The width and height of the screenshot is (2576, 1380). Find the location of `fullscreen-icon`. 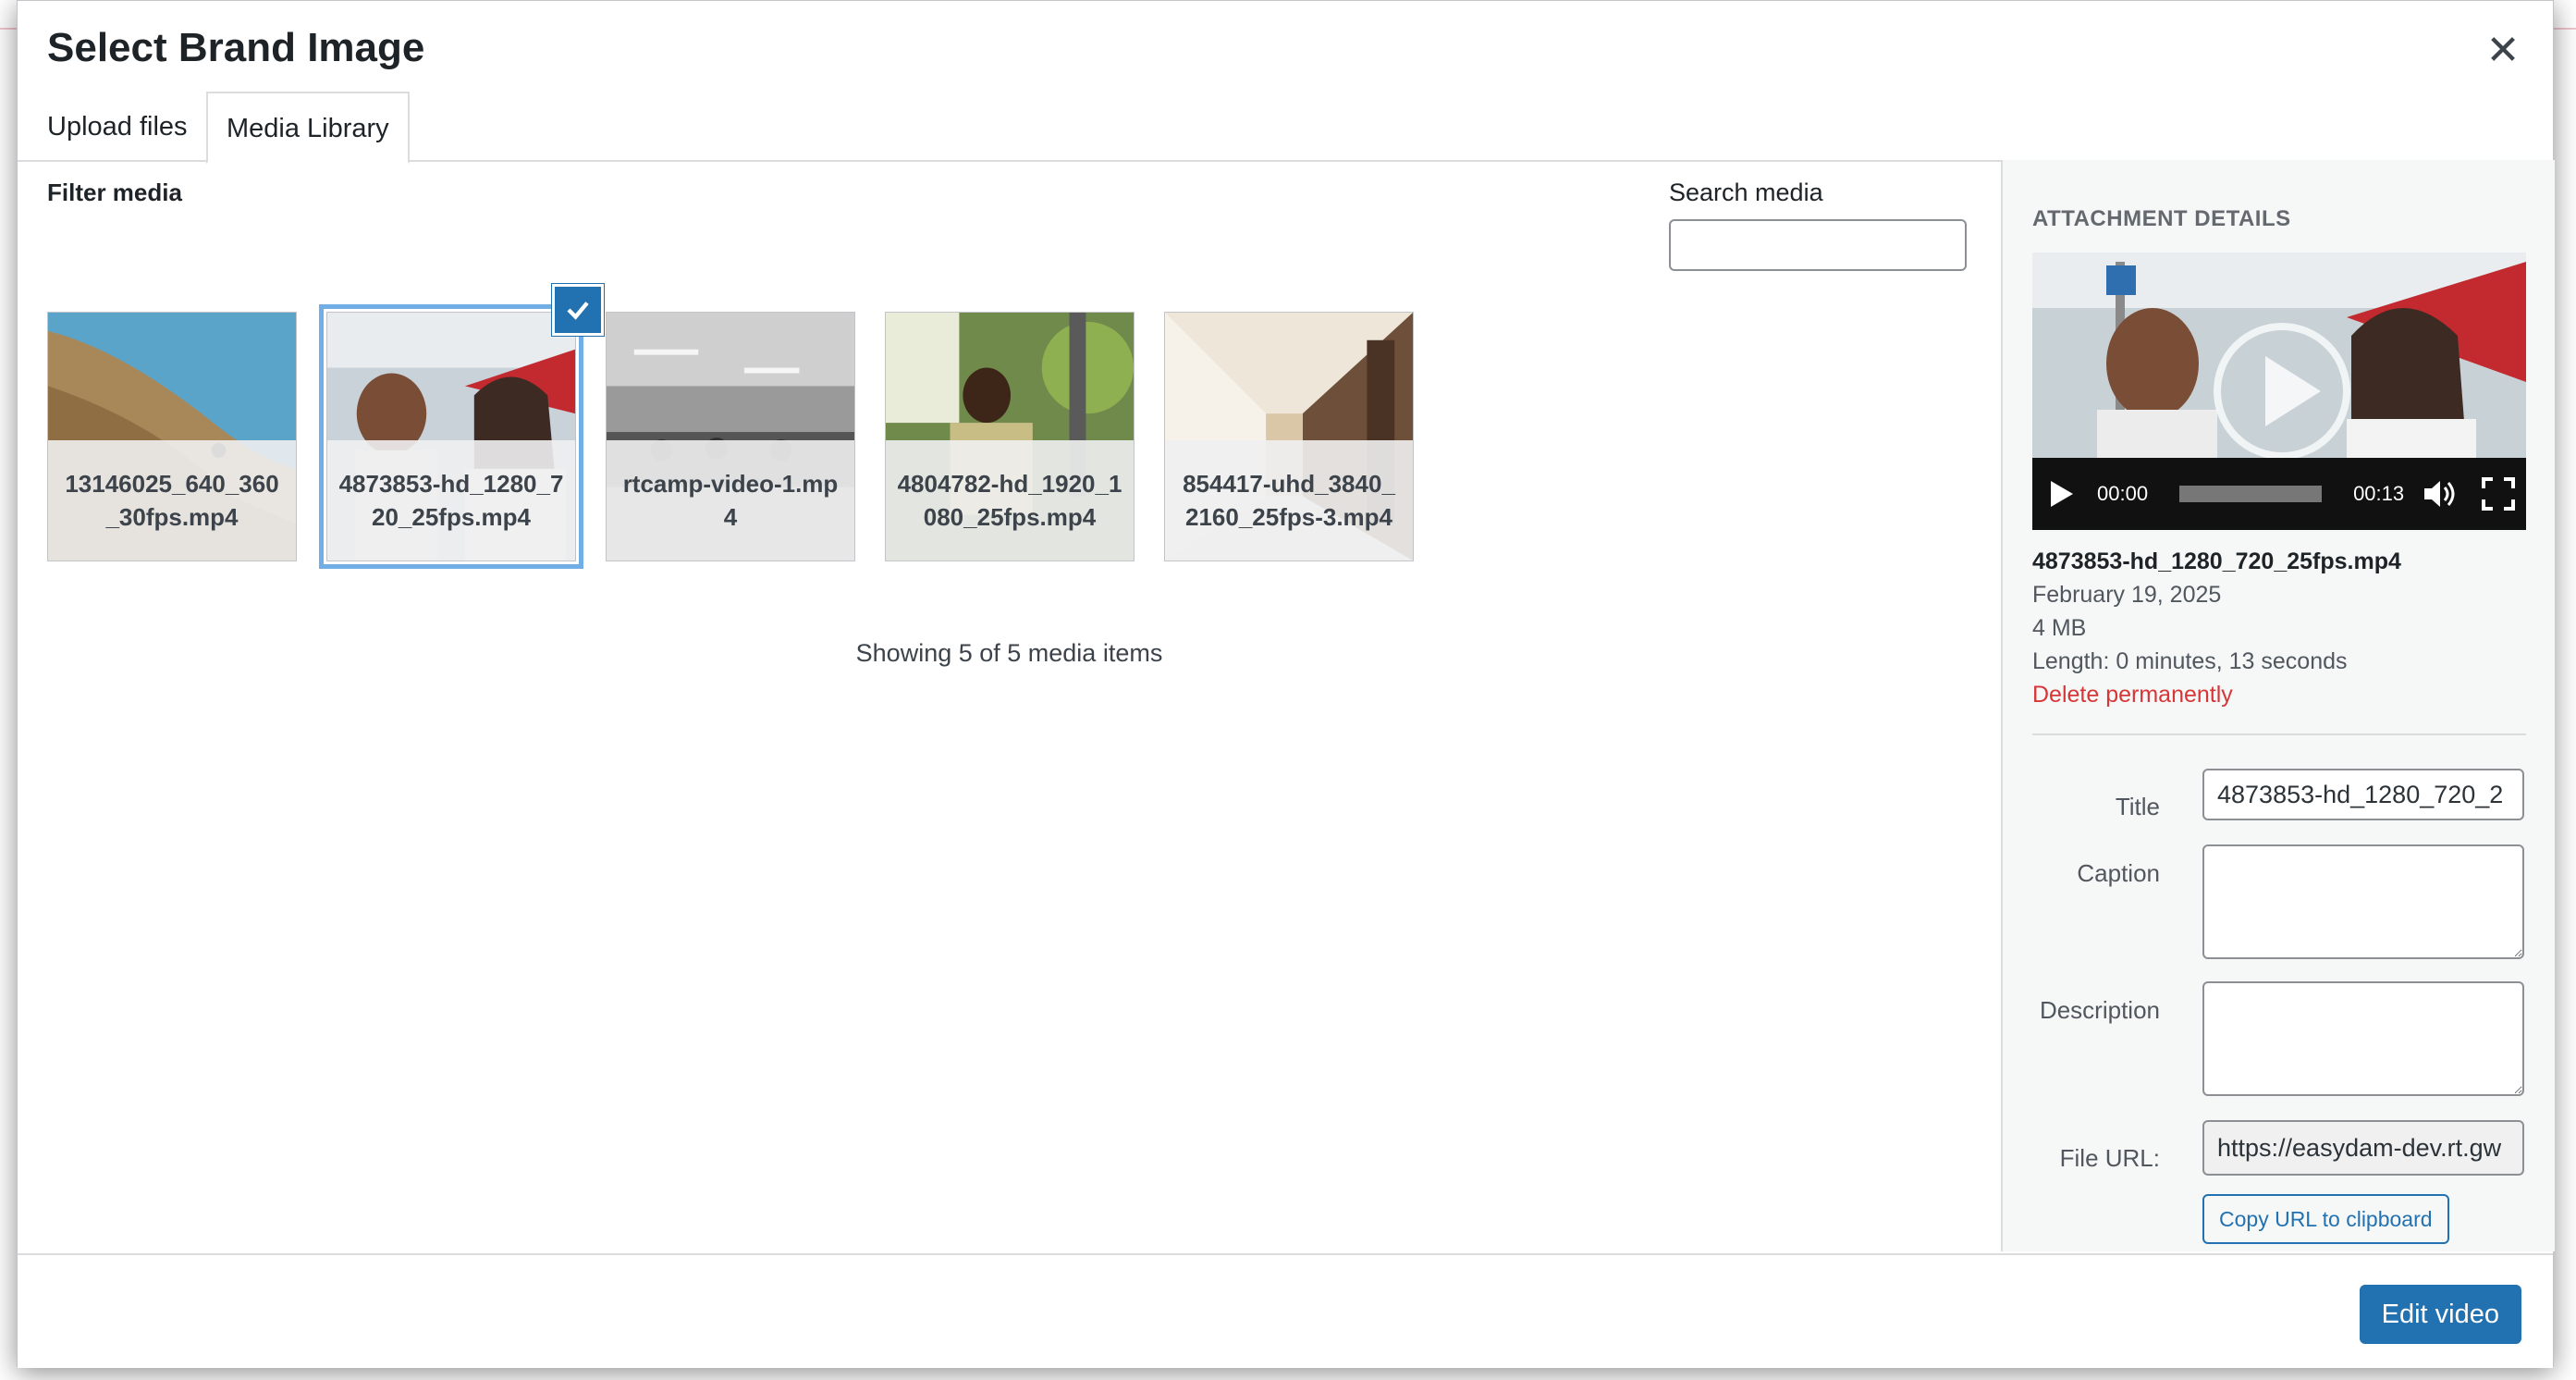

fullscreen-icon is located at coordinates (2499, 494).